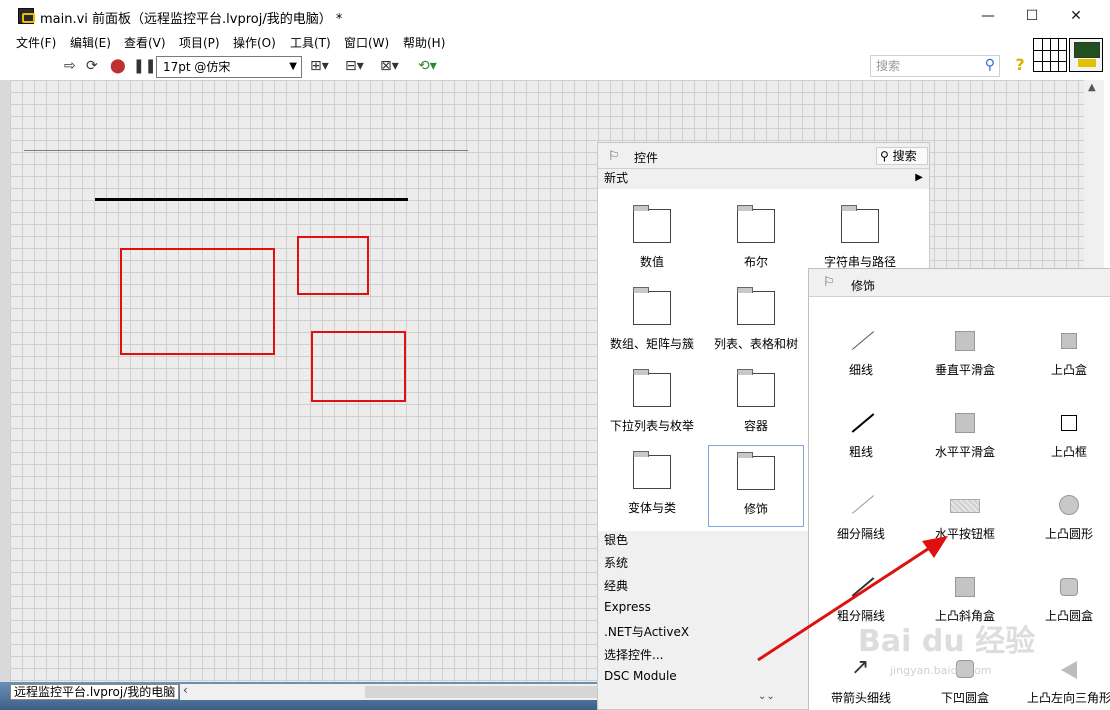 Image resolution: width=1110 pixels, height=710 pixels. What do you see at coordinates (651, 508) in the screenshot?
I see `palette-item-label: 变体与类` at bounding box center [651, 508].